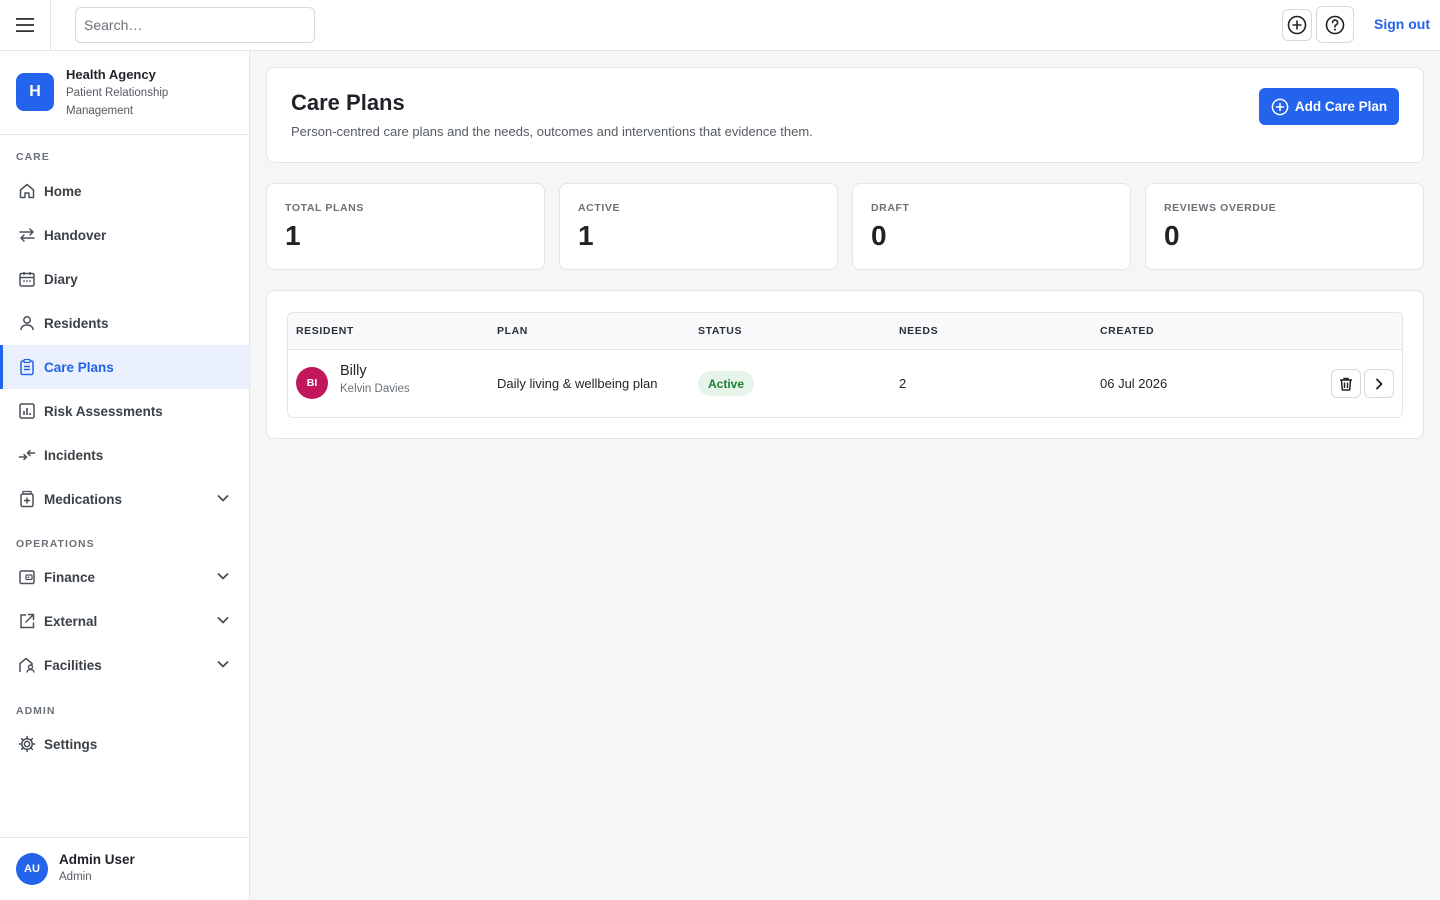 This screenshot has width=1440, height=900. What do you see at coordinates (117, 102) in the screenshot?
I see `brand-subtitle: Patient Relationship Management` at bounding box center [117, 102].